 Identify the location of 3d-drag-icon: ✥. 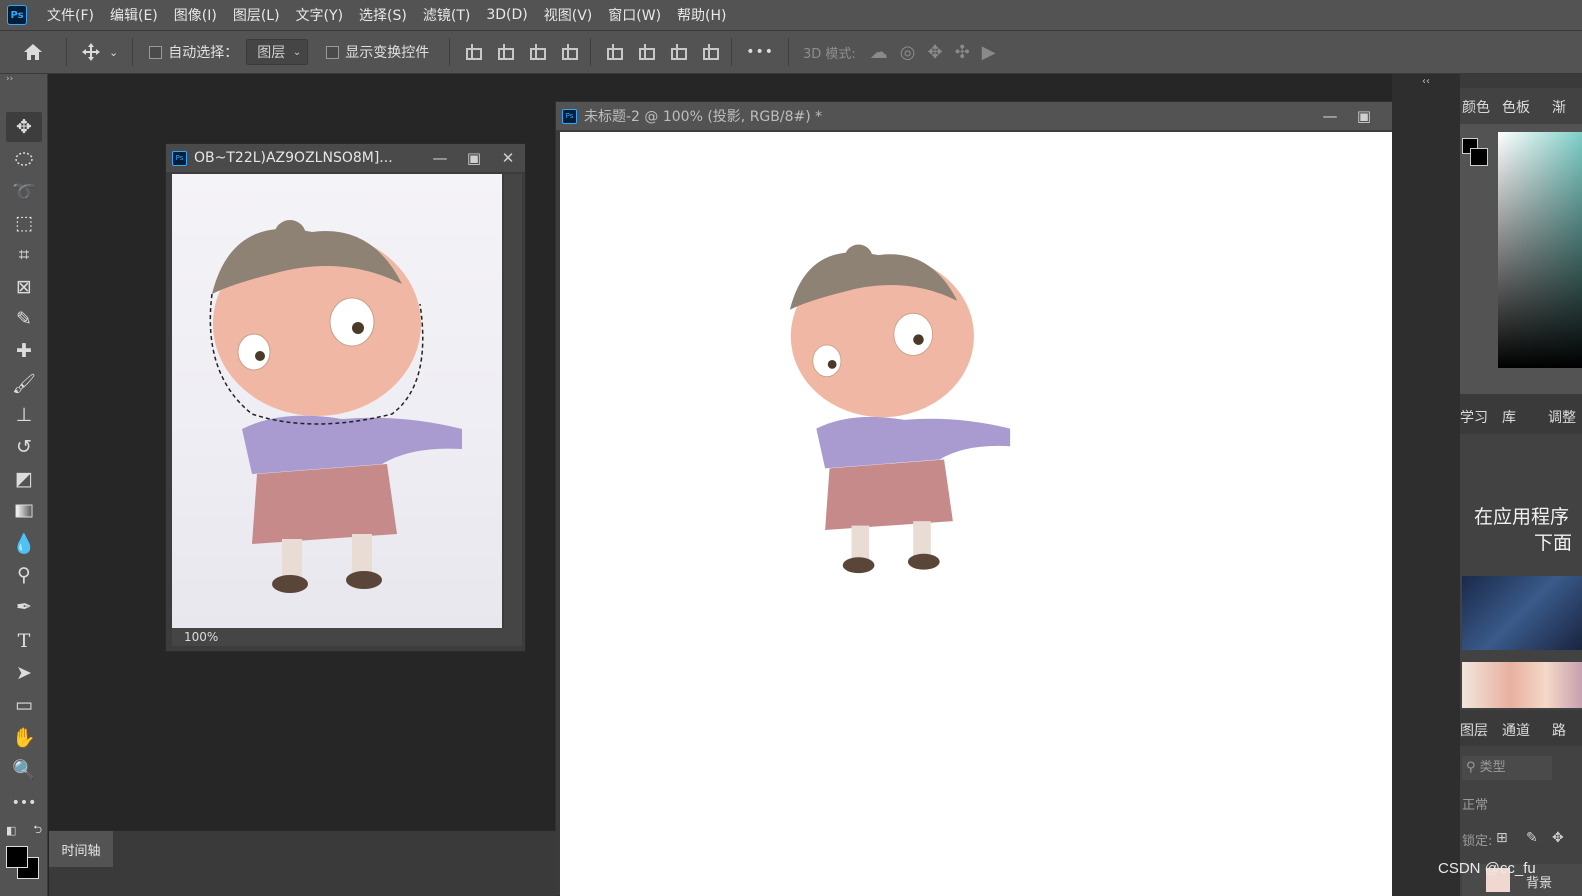
(935, 52).